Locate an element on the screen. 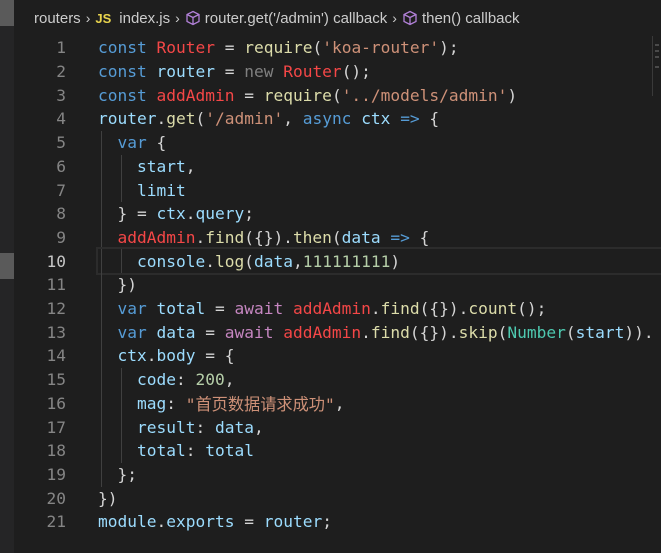 This screenshot has height=553, width=661. code-text: var { is located at coordinates (379, 143).